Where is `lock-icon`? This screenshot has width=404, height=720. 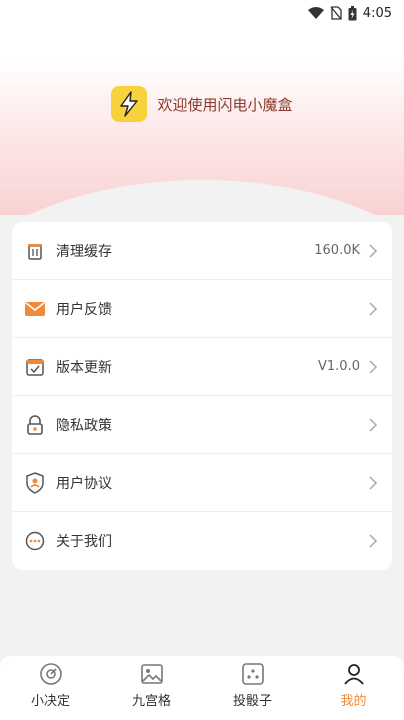 lock-icon is located at coordinates (35, 425).